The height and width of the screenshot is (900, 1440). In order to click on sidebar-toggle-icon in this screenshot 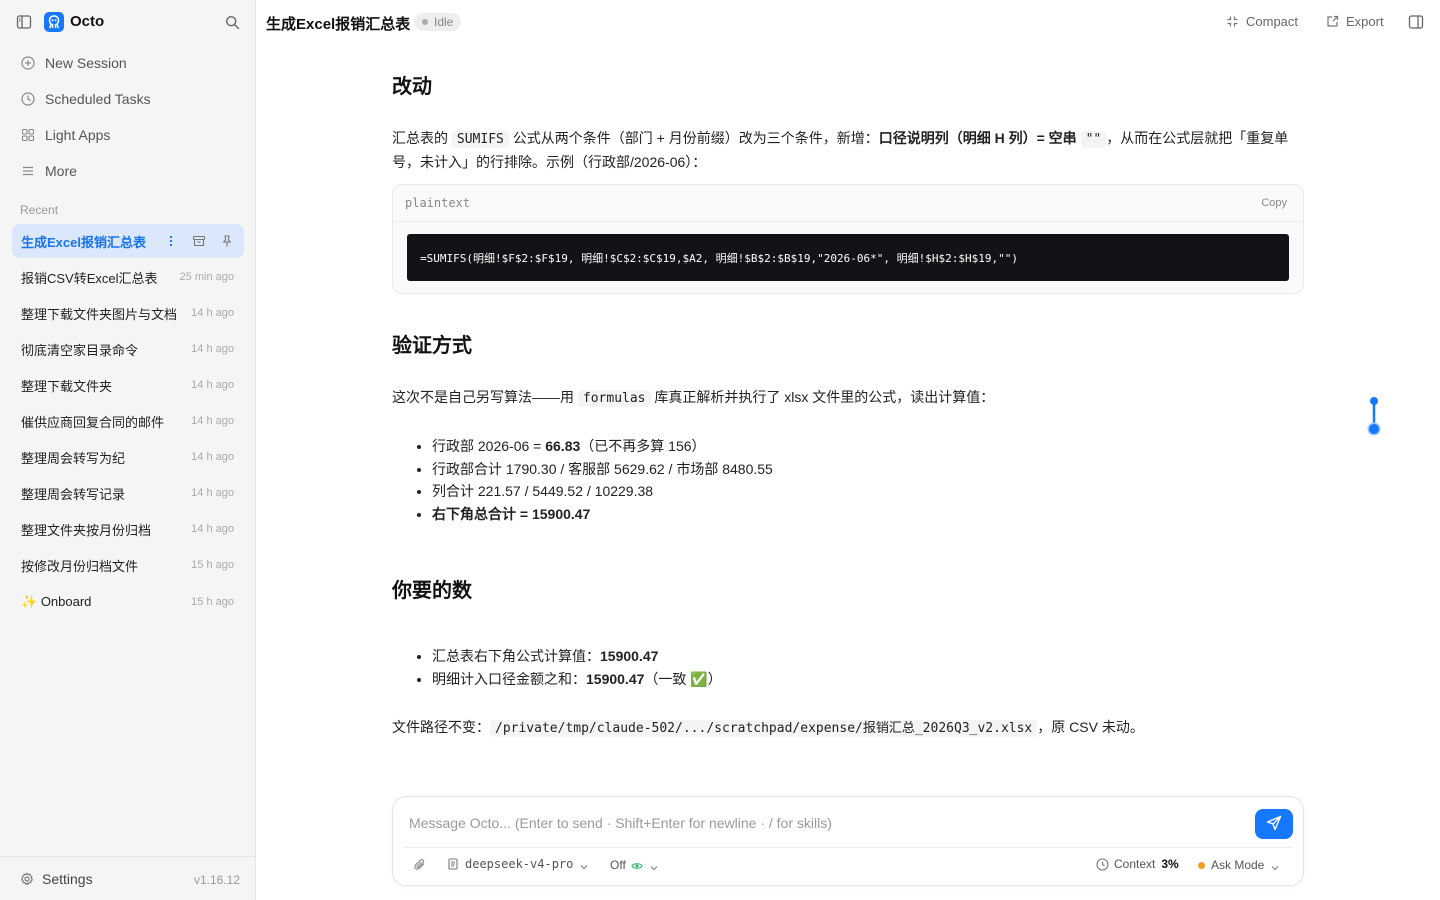, I will do `click(24, 22)`.